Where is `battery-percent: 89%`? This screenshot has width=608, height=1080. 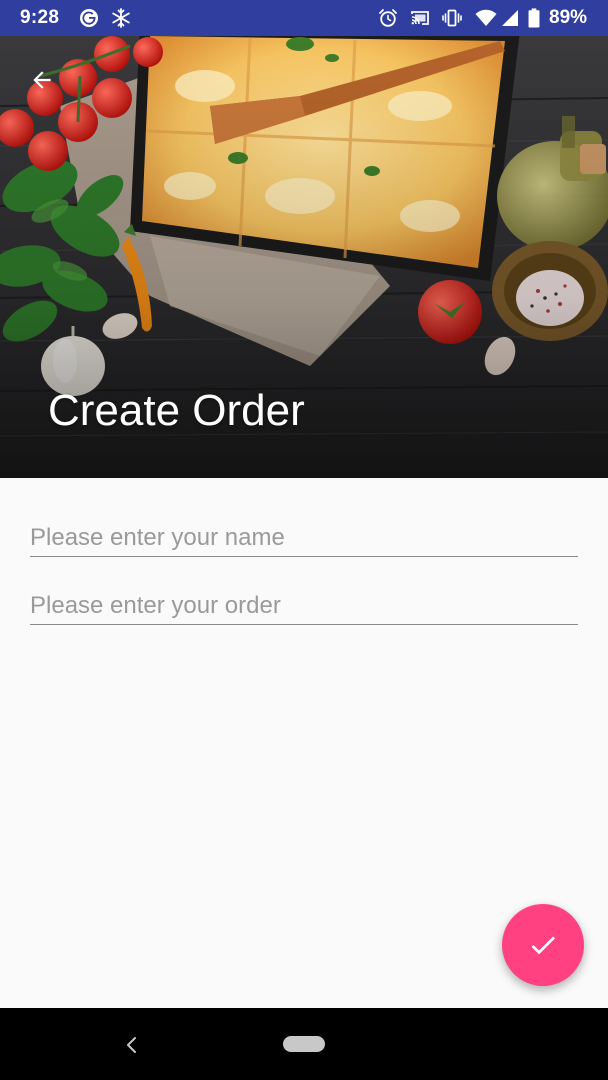
battery-percent: 89% is located at coordinates (568, 17).